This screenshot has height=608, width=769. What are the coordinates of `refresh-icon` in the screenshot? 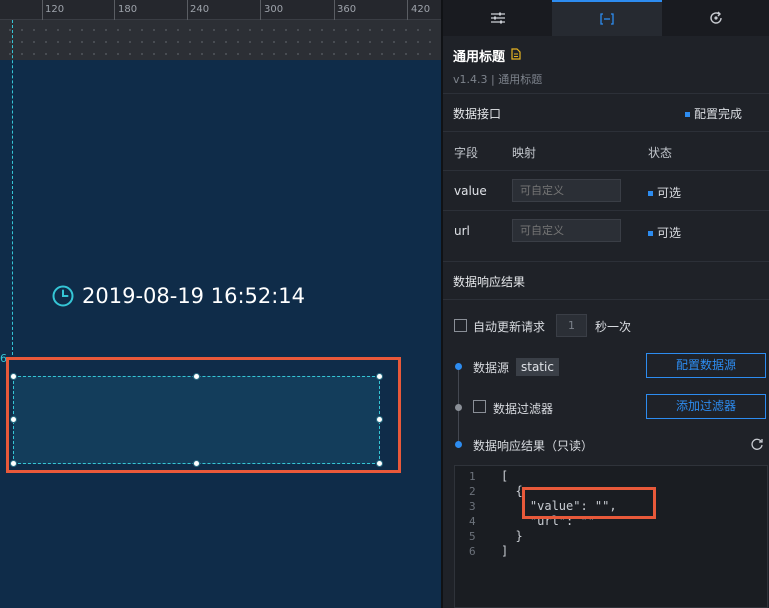 It's located at (757, 444).